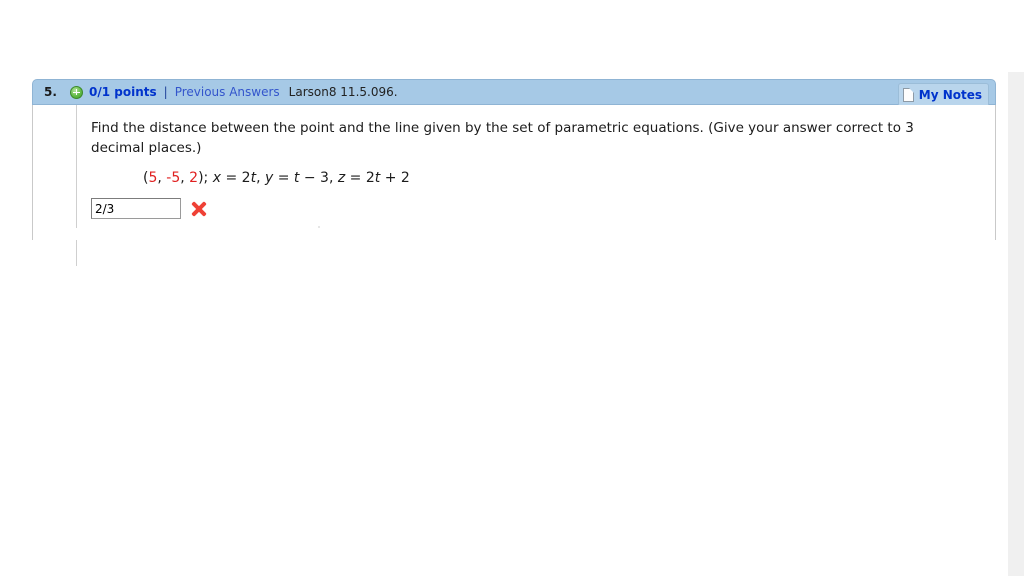 This screenshot has height=576, width=1024. Describe the element at coordinates (1016, 148) in the screenshot. I see `page-scrollbar-thumb` at that location.